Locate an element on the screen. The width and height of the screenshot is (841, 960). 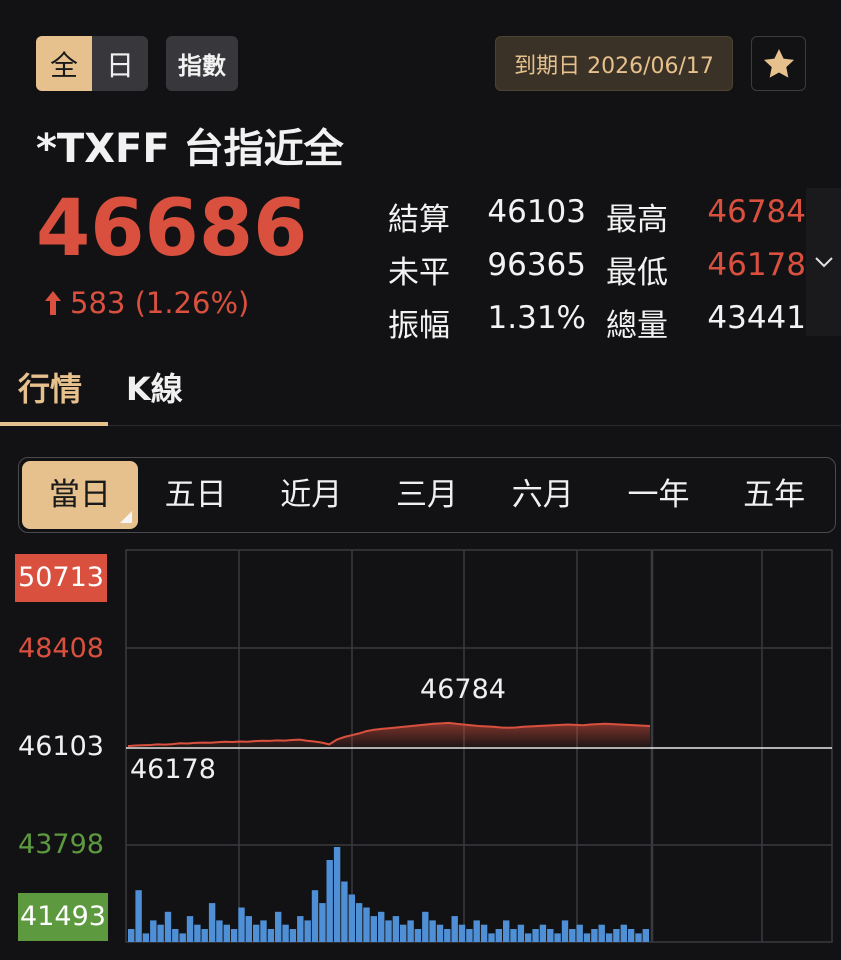
period-today: 當日 is located at coordinates (80, 495).